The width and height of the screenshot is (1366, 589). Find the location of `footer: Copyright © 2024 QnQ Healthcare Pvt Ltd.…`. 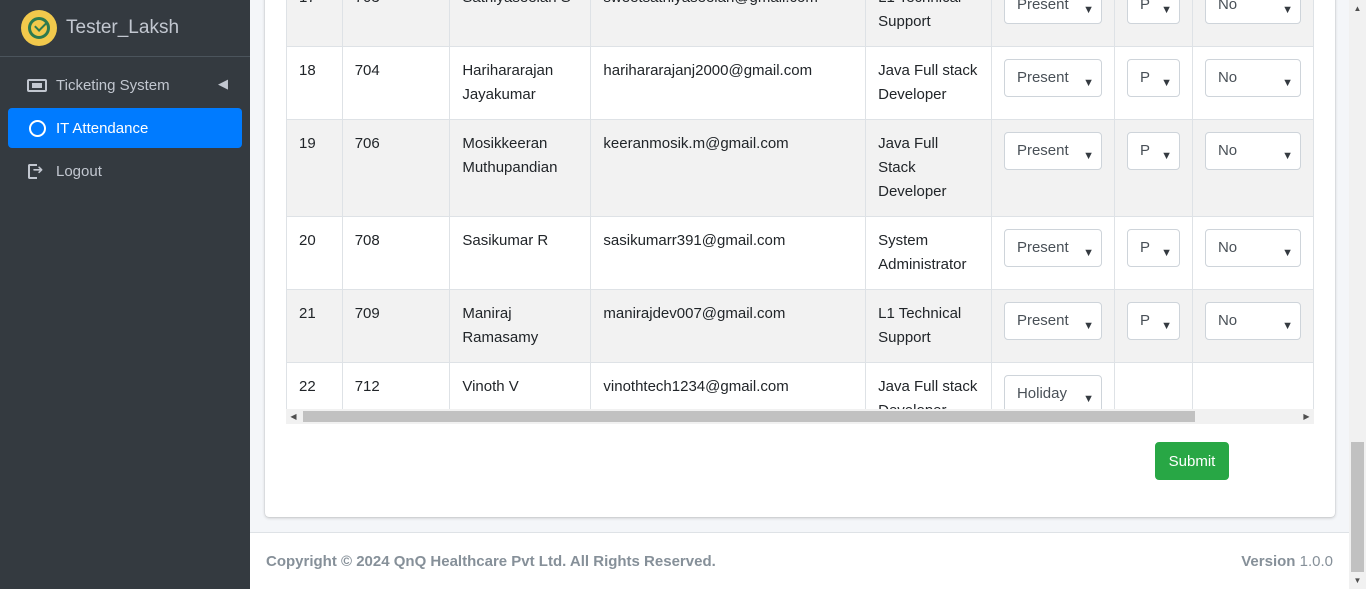

footer: Copyright © 2024 QnQ Healthcare Pvt Ltd.… is located at coordinates (799, 560).